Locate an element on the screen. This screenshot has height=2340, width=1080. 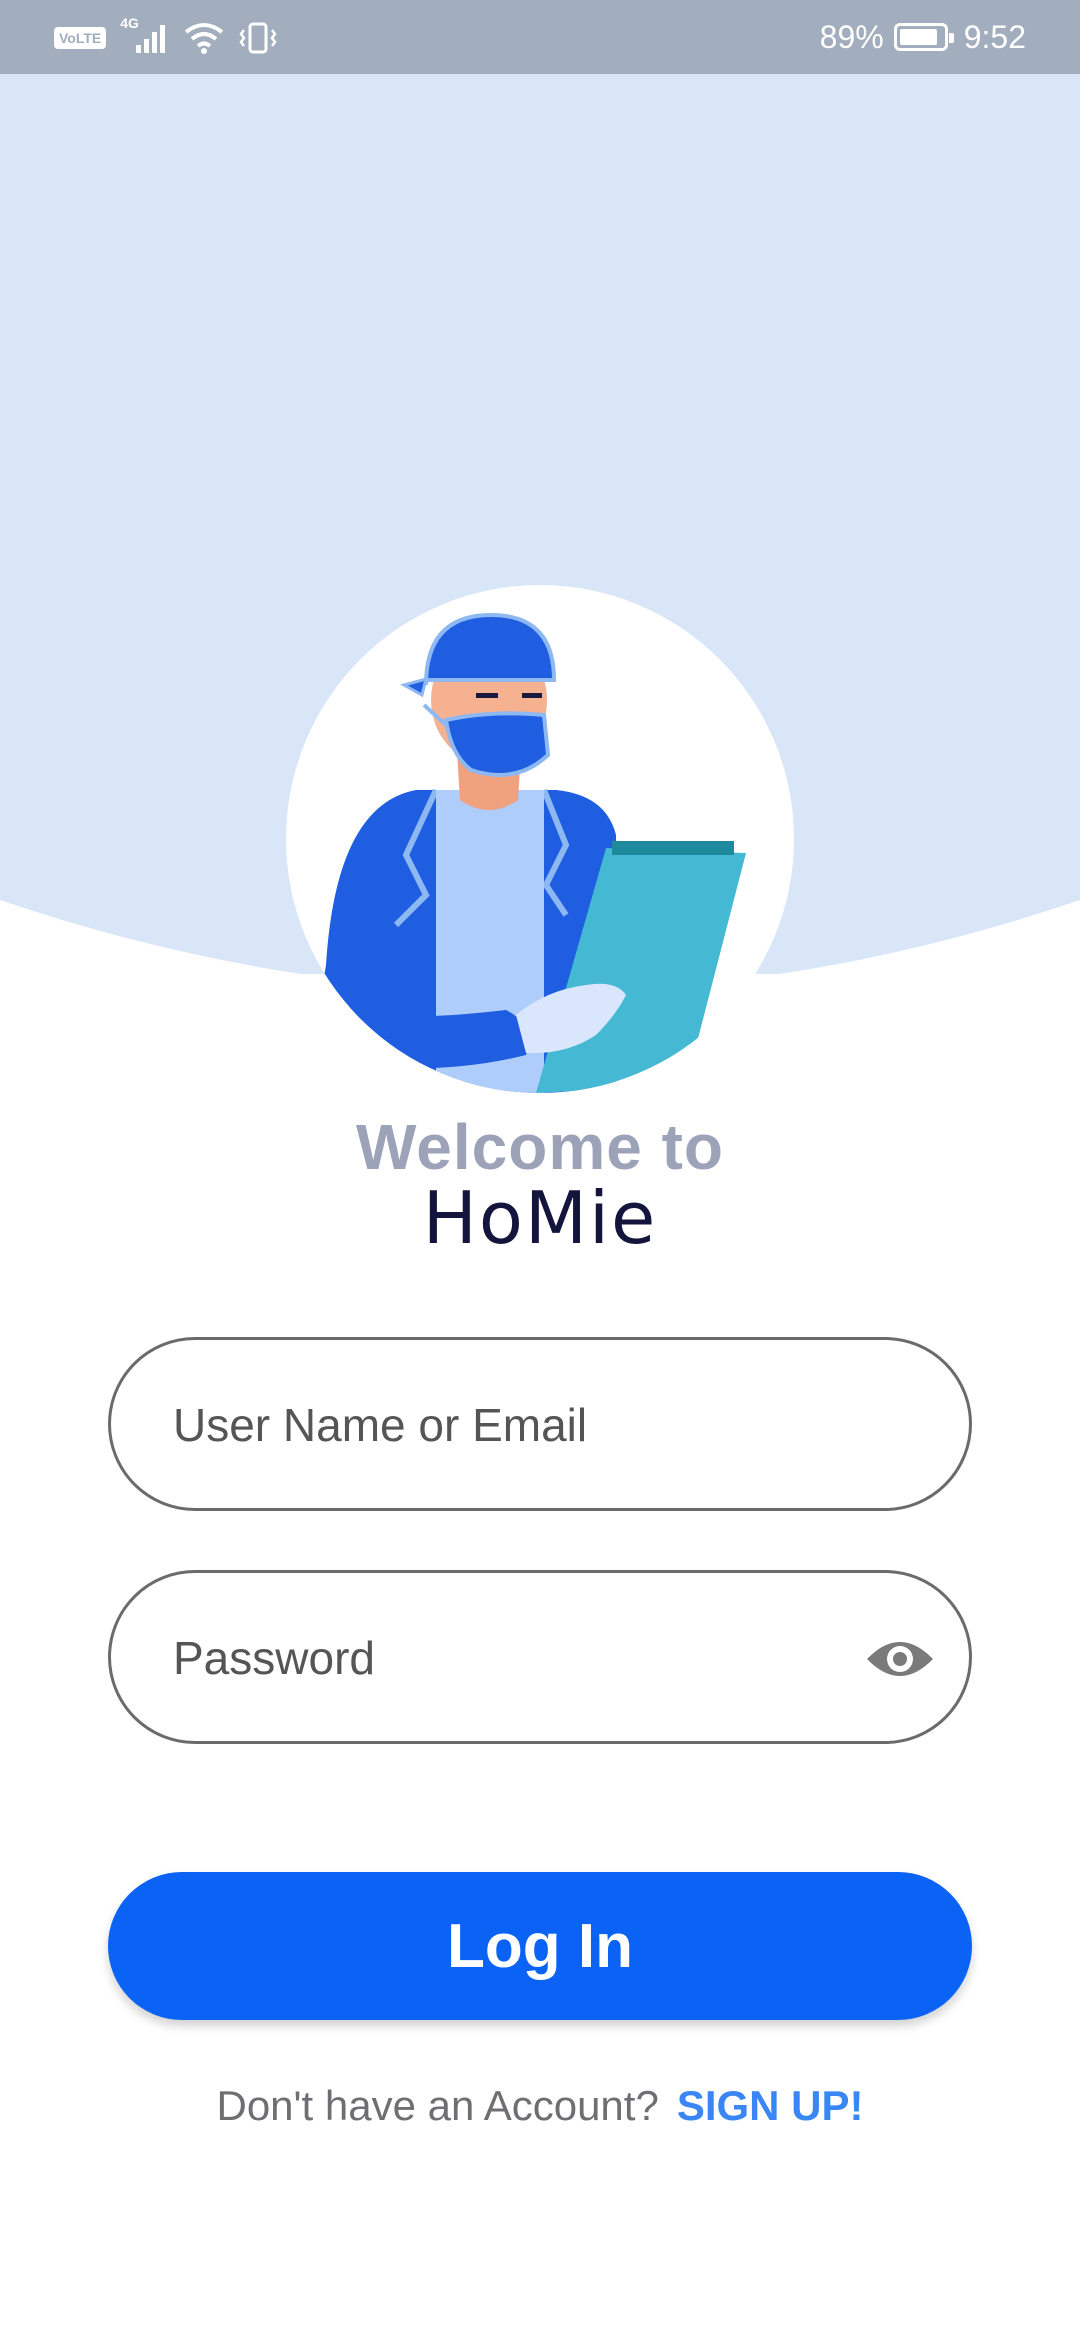
status-left: VoLTE 4G is located at coordinates (166, 36).